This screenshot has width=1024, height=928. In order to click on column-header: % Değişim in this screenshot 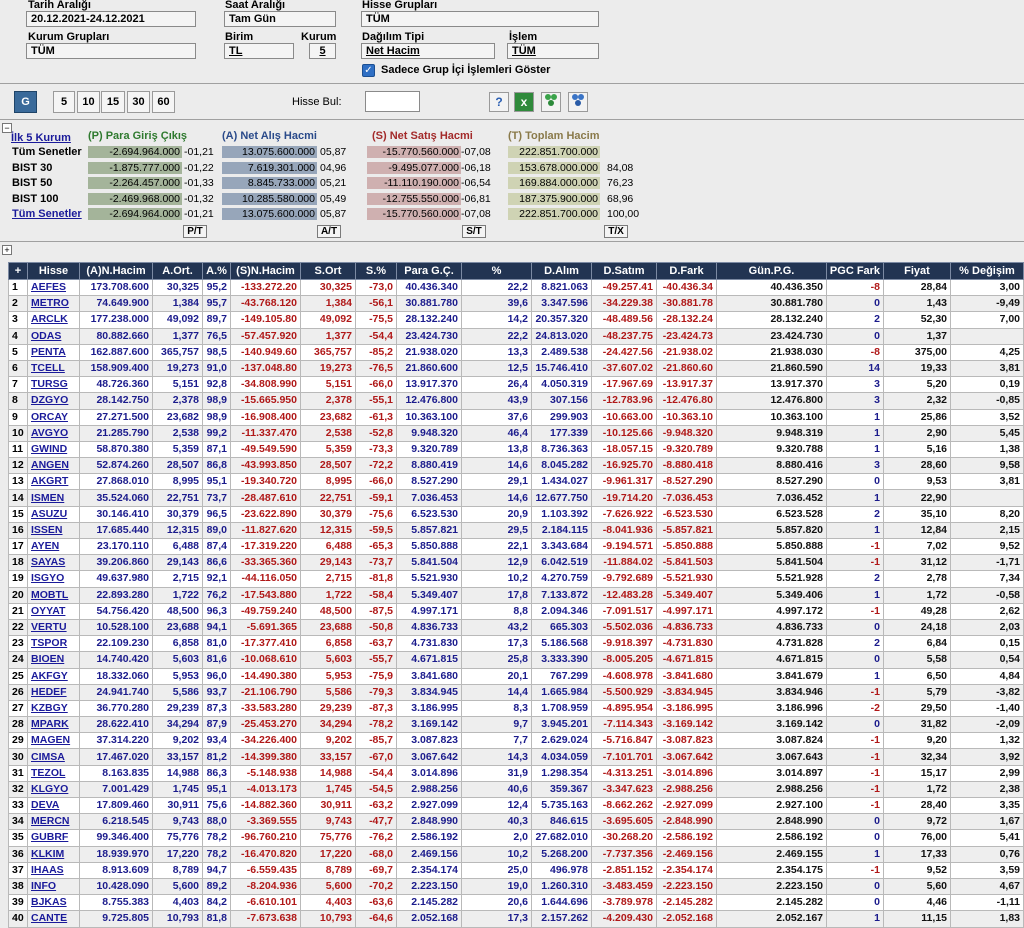, I will do `click(987, 271)`.